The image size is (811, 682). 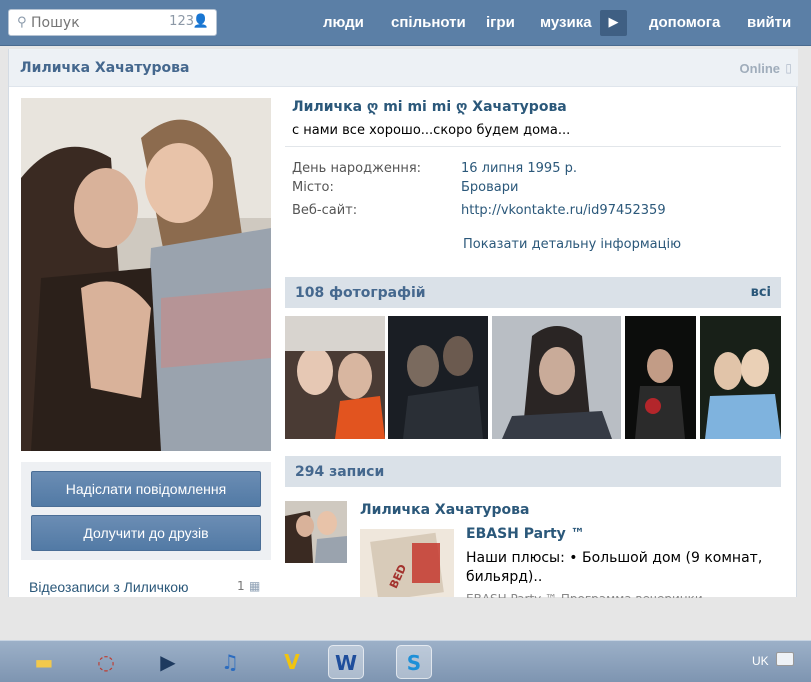 What do you see at coordinates (22, 22) in the screenshot?
I see `search-icon: ⚲` at bounding box center [22, 22].